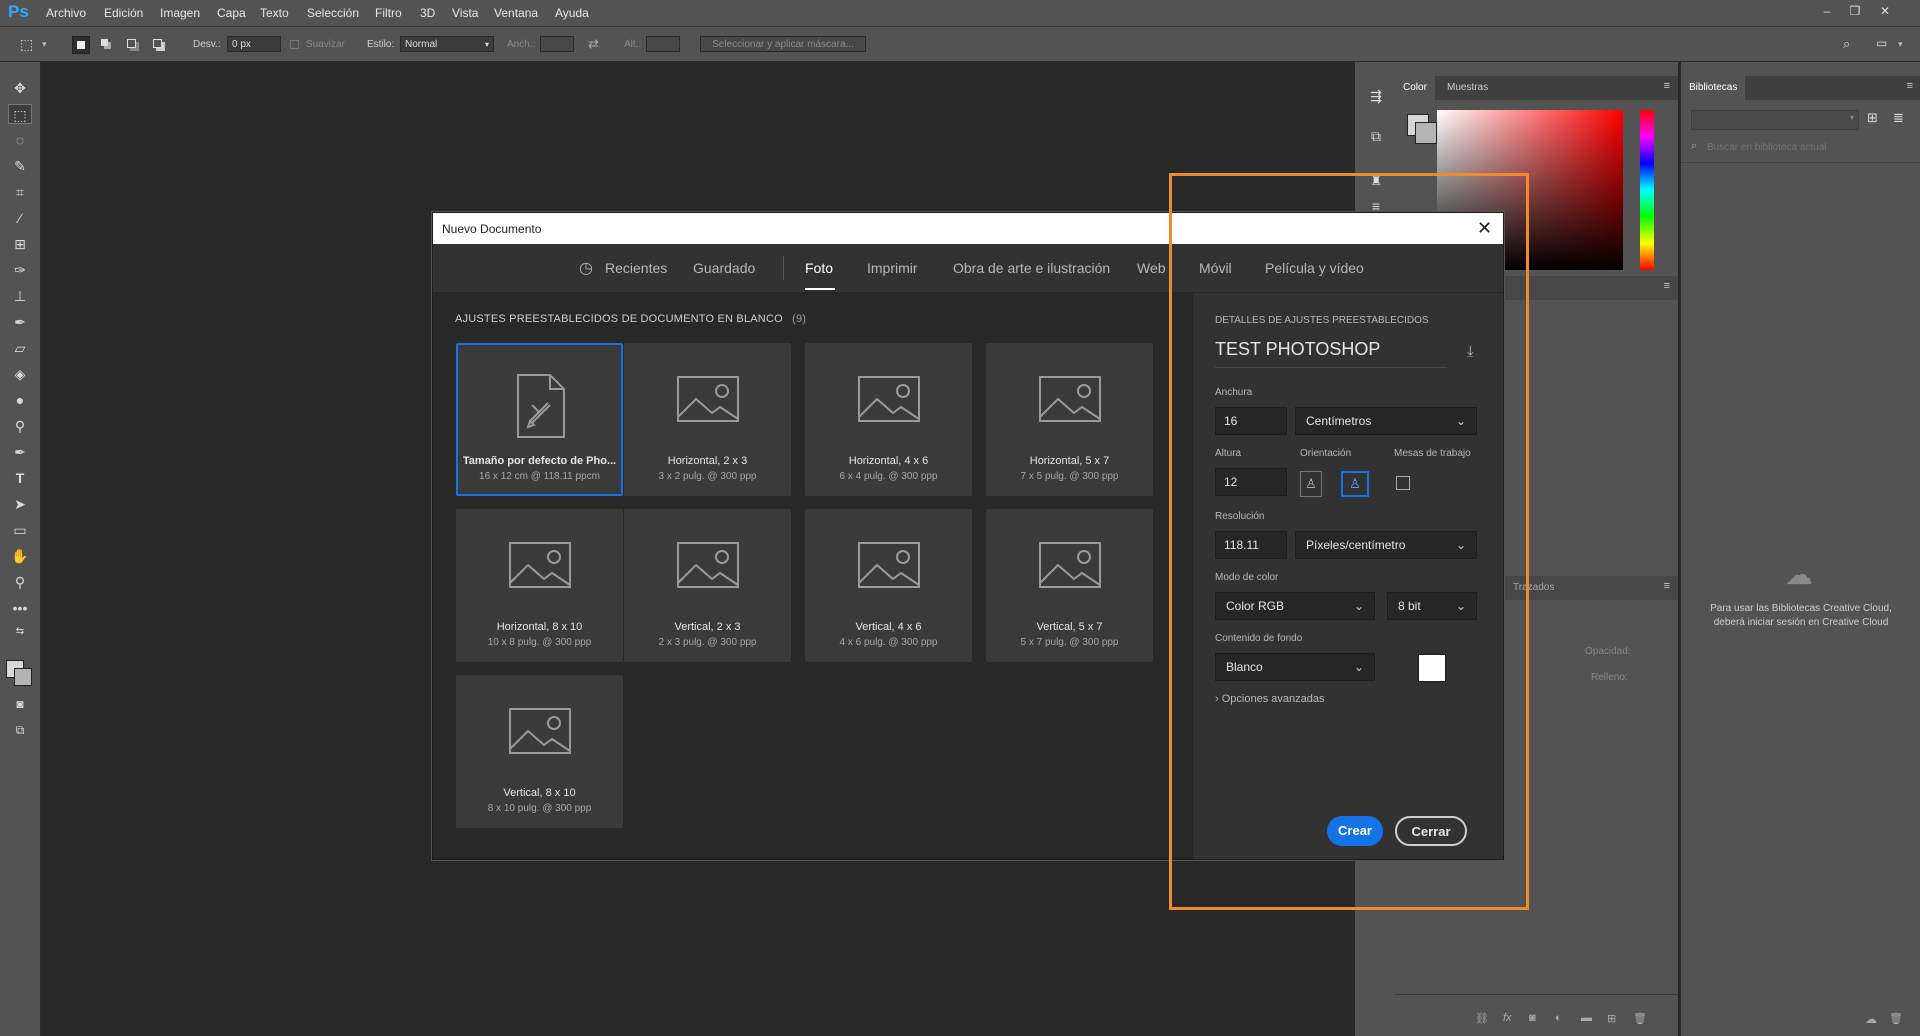 The width and height of the screenshot is (1920, 1036). What do you see at coordinates (596, 44) in the screenshot?
I see `swap-icon: ⇄` at bounding box center [596, 44].